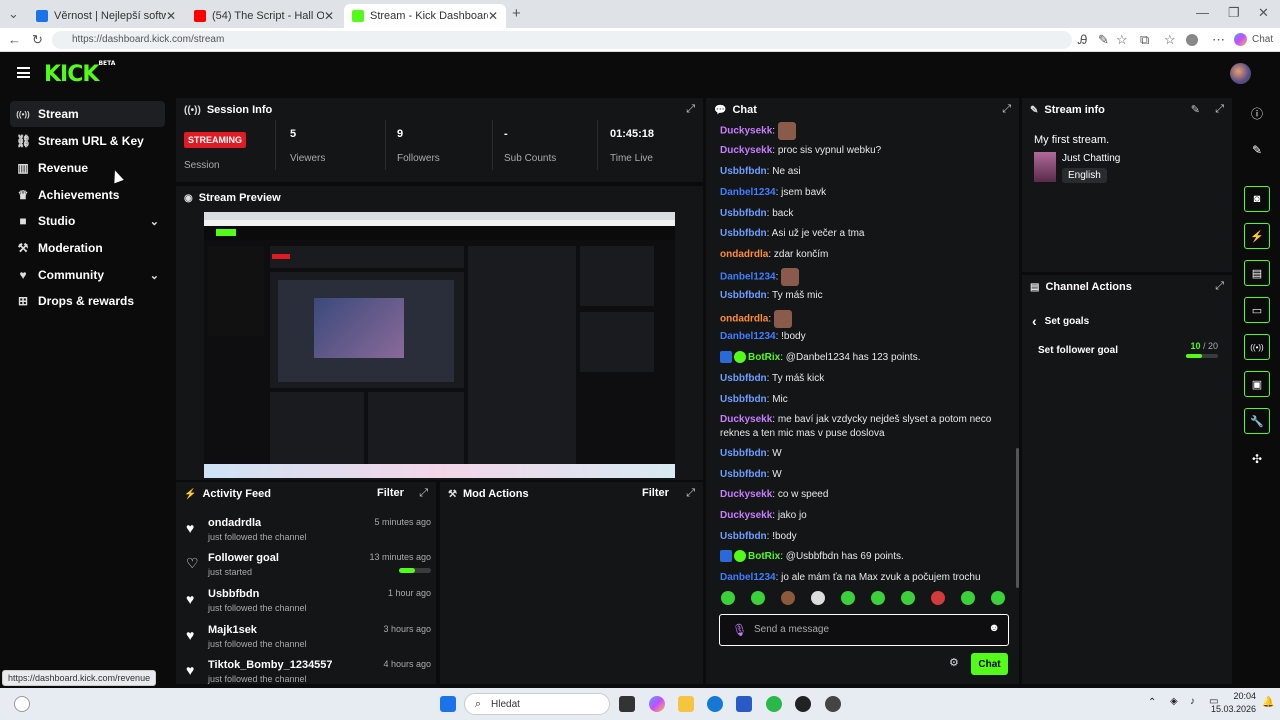 This screenshot has height=720, width=1280. Describe the element at coordinates (1144, 40) in the screenshot. I see `extensions-icon: ⧉` at that location.